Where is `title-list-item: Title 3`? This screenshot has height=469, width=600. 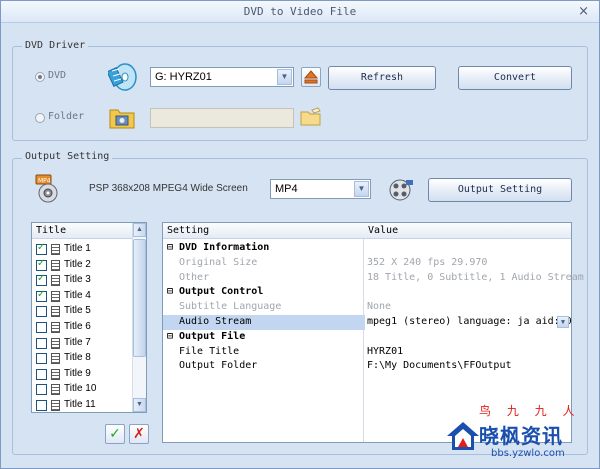 title-list-item: Title 3 is located at coordinates (86, 280).